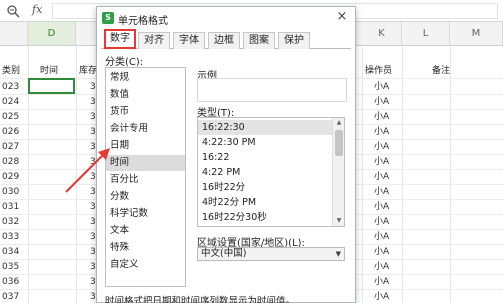 The image size is (503, 303). I want to click on locale-select: 中文(中国) ▼, so click(271, 254).